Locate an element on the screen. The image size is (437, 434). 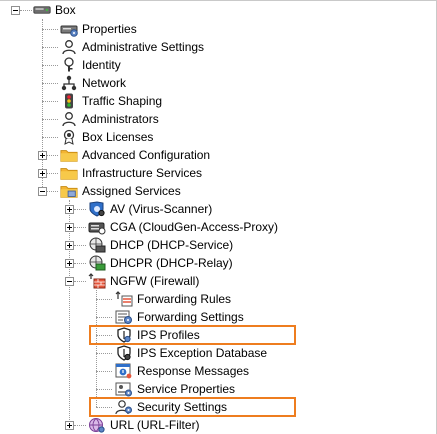
tree-node-response-messages: Response Messages is located at coordinates (182, 371).